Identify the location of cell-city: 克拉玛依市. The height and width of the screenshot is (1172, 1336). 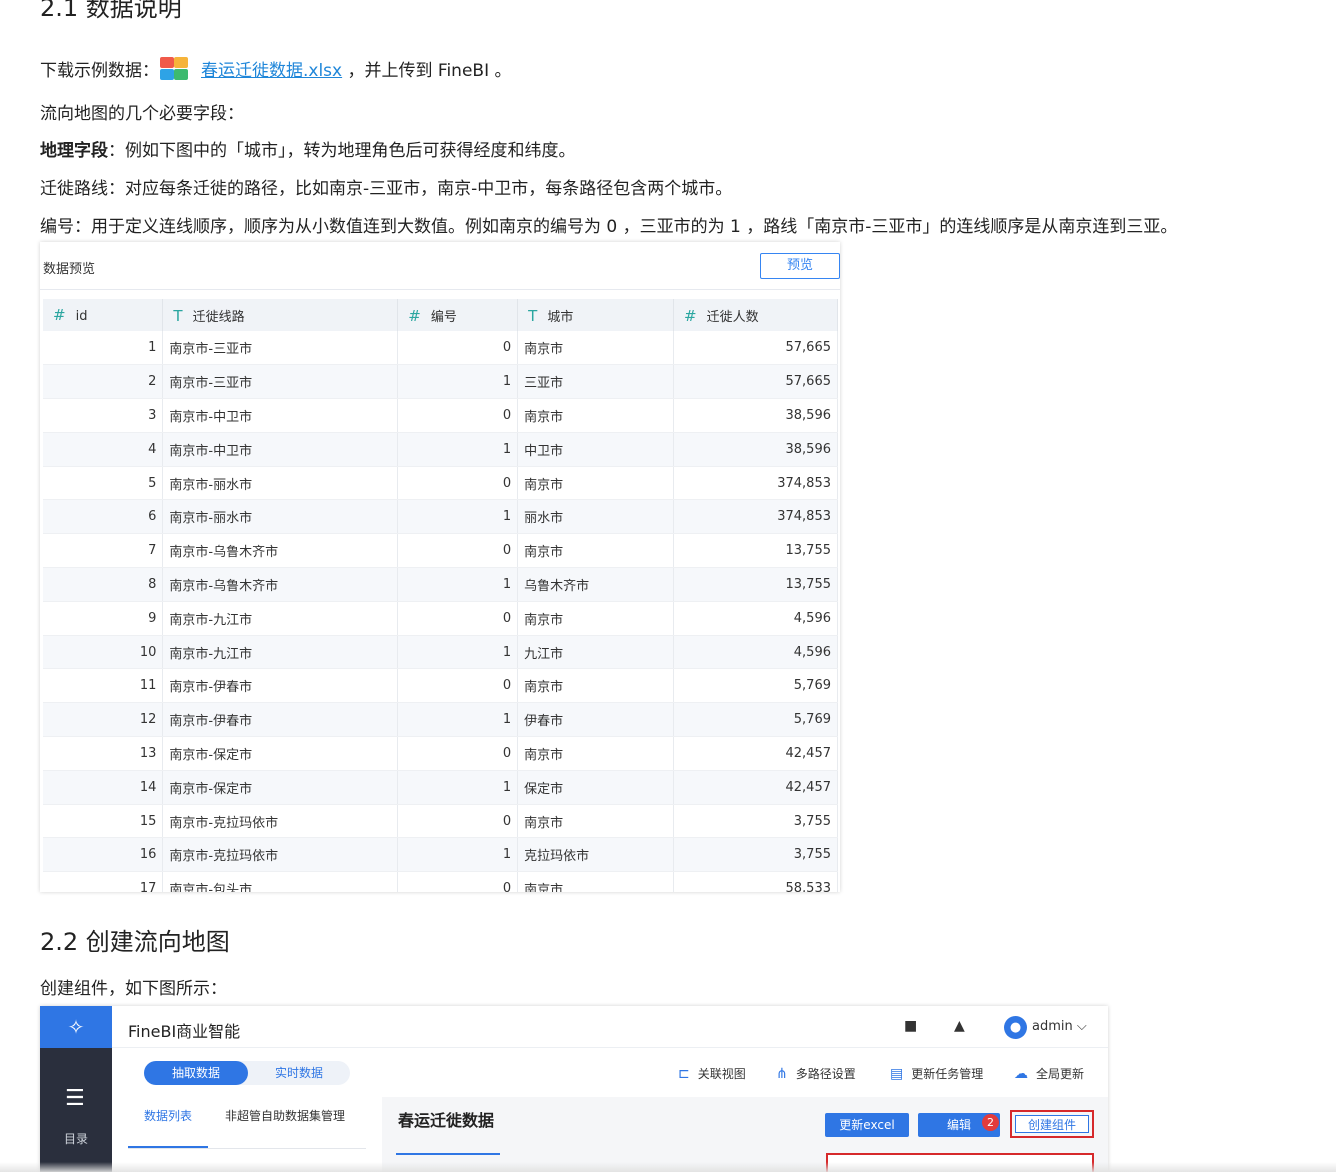
(596, 855).